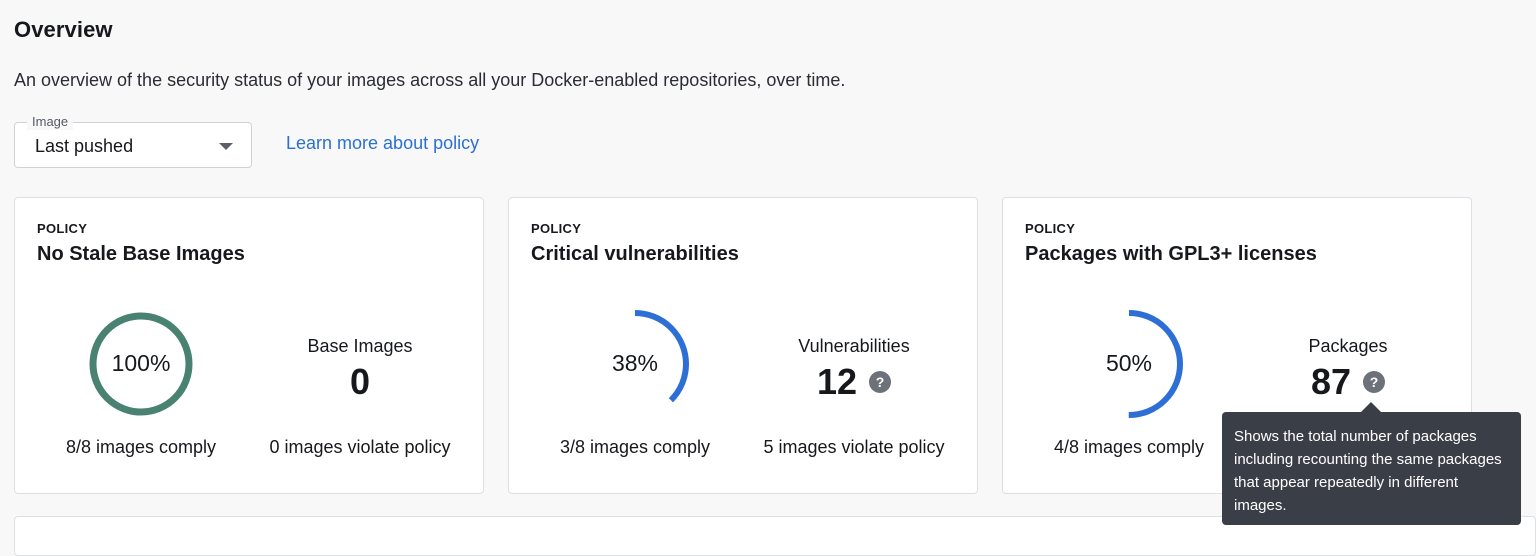 The width and height of the screenshot is (1536, 556). I want to click on compliance-percent: 100%, so click(141, 363).